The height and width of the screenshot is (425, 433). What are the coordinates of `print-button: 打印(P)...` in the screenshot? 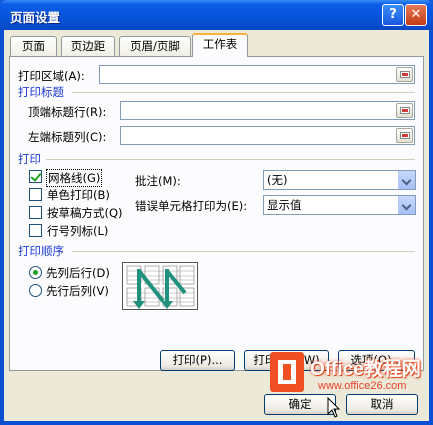 It's located at (197, 360).